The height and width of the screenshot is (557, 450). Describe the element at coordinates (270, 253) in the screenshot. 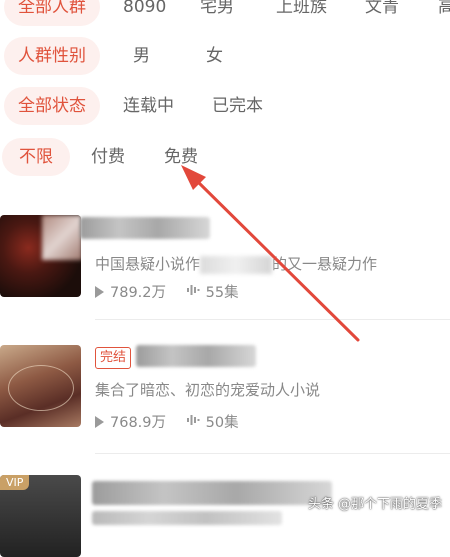

I see `annotation-arrow` at that location.